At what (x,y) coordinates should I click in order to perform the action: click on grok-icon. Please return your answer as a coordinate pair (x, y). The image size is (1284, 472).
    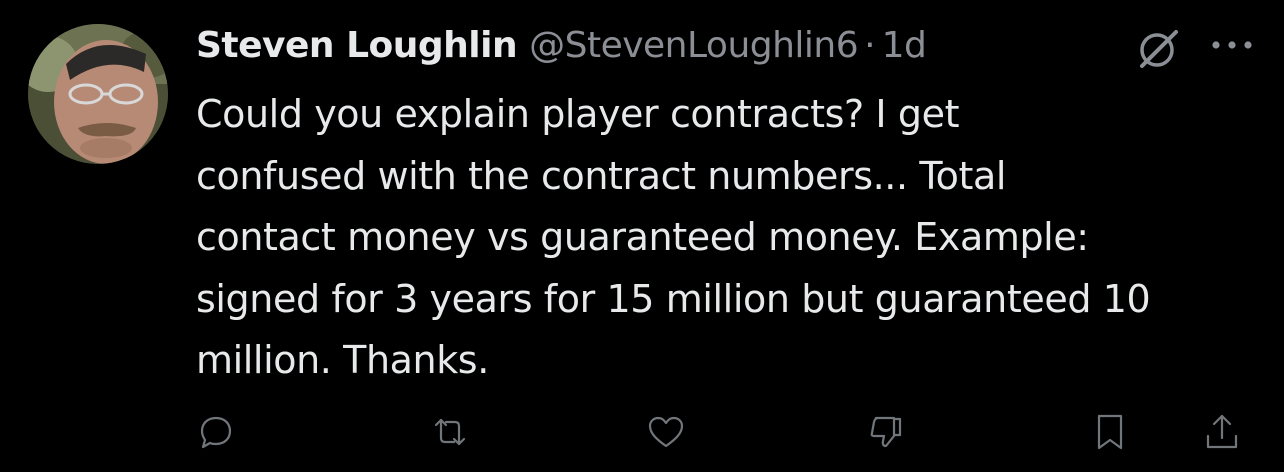
    Looking at the image, I should click on (1159, 49).